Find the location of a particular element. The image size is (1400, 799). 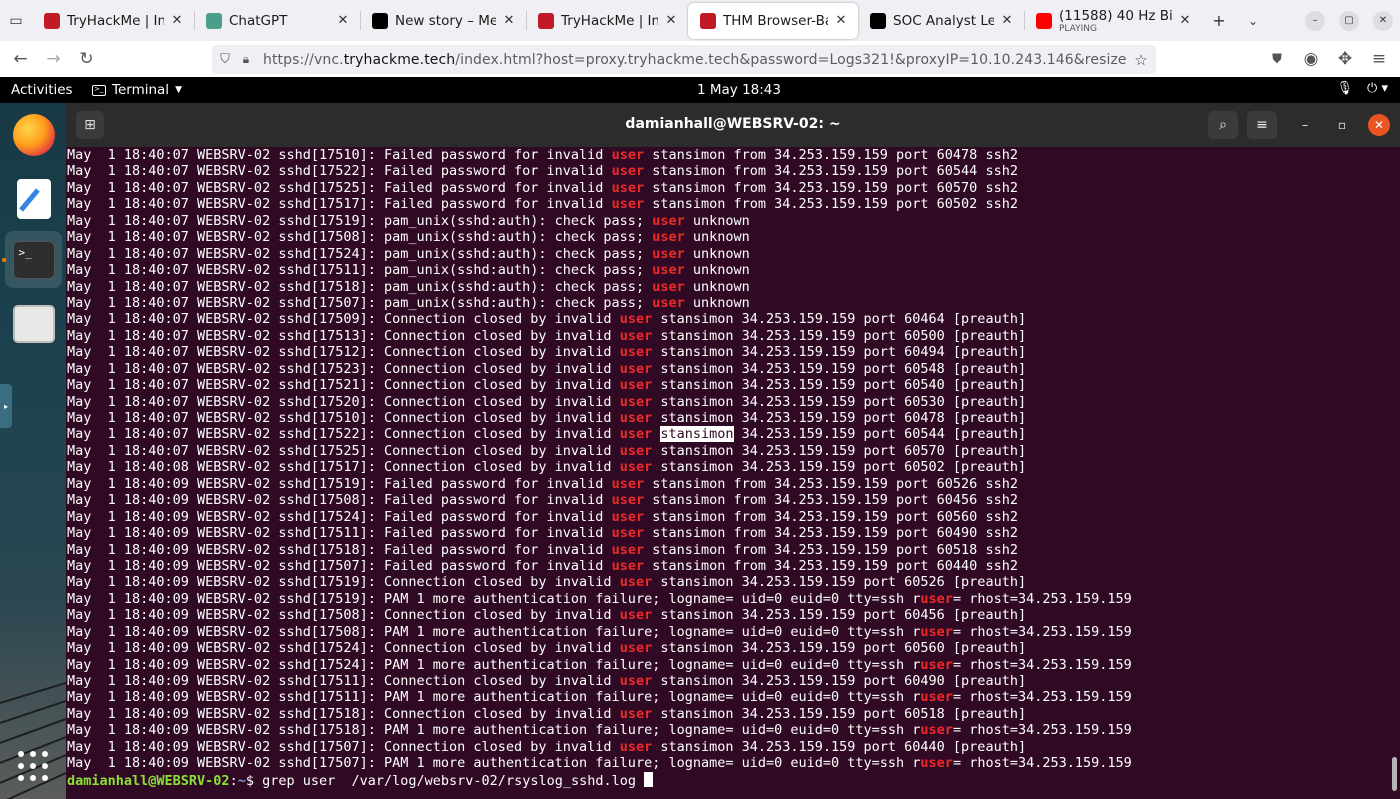

terminal-header-bar: ⊞ damianhall@WEBSRV-02: ~ ⌕ ≡ – ▫ ✕ is located at coordinates (733, 125).